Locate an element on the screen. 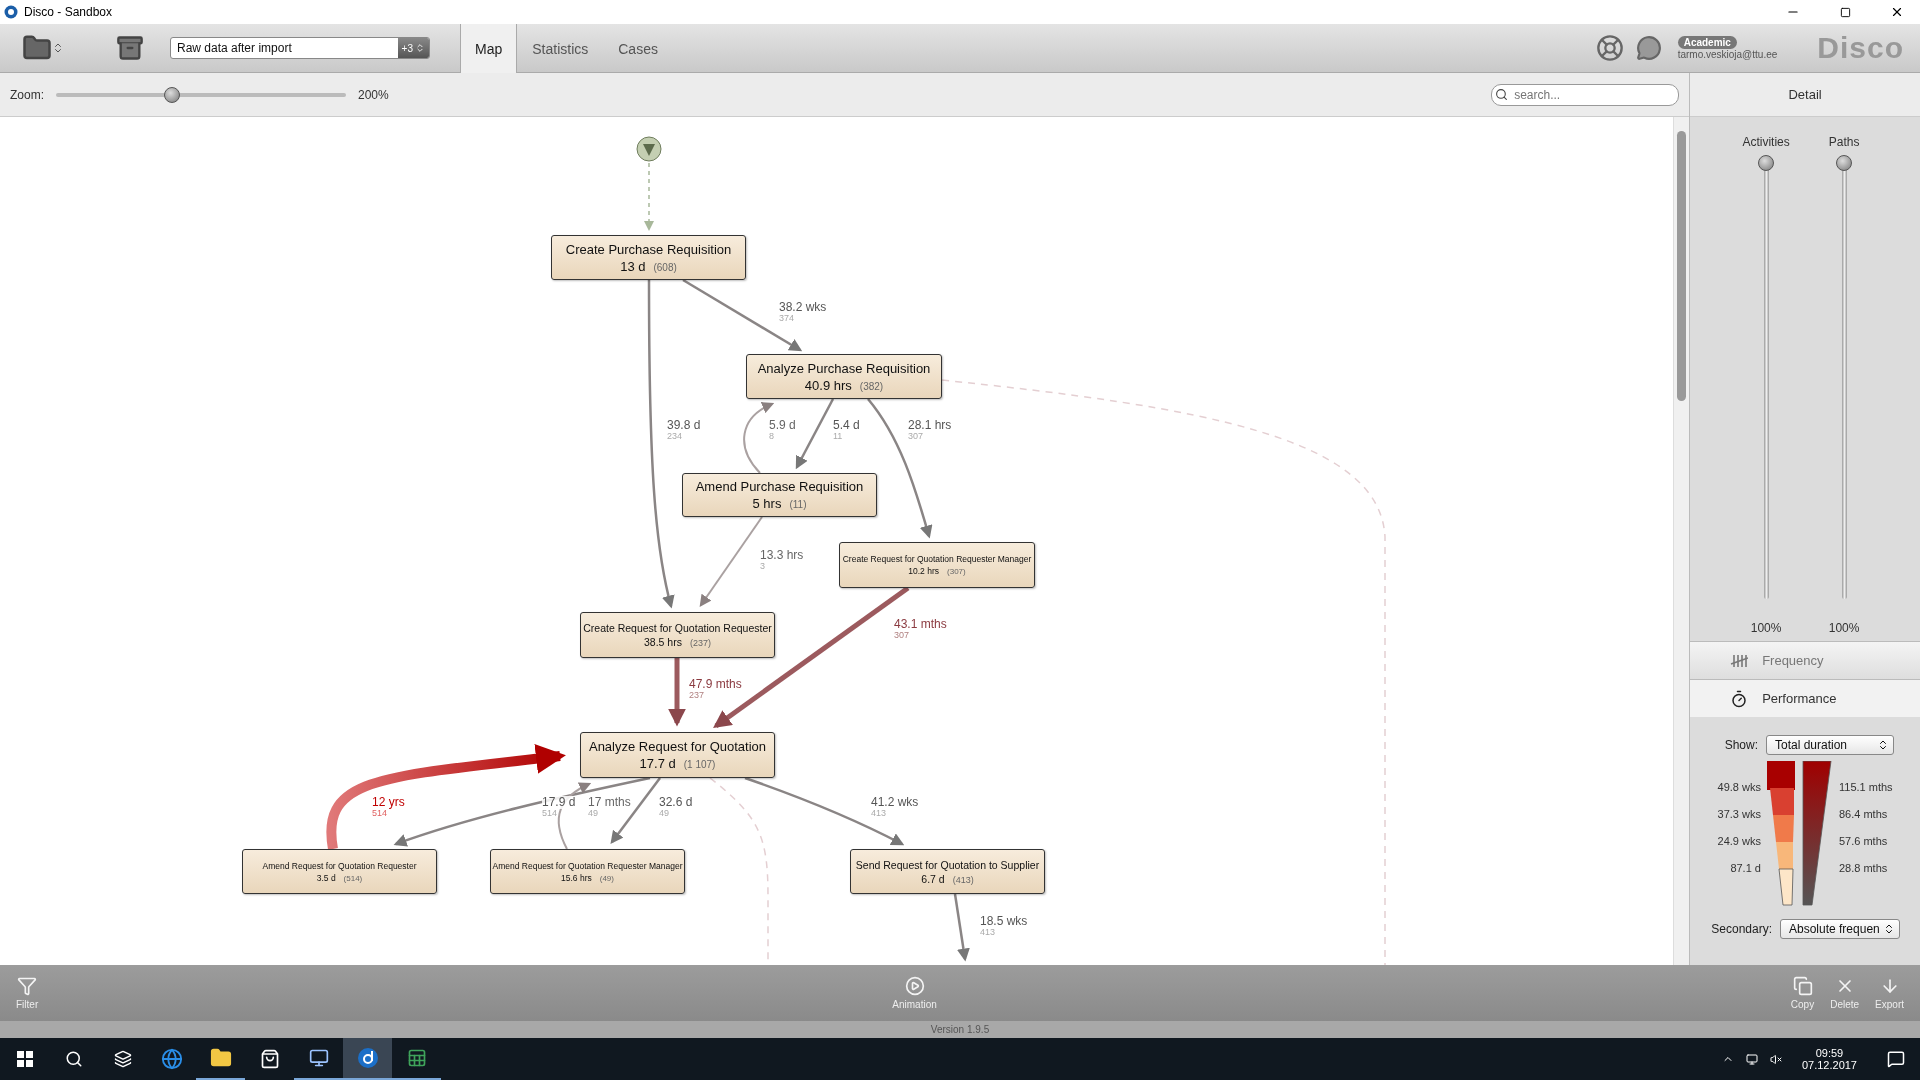 The image size is (1920, 1080). tally-icon is located at coordinates (1739, 660).